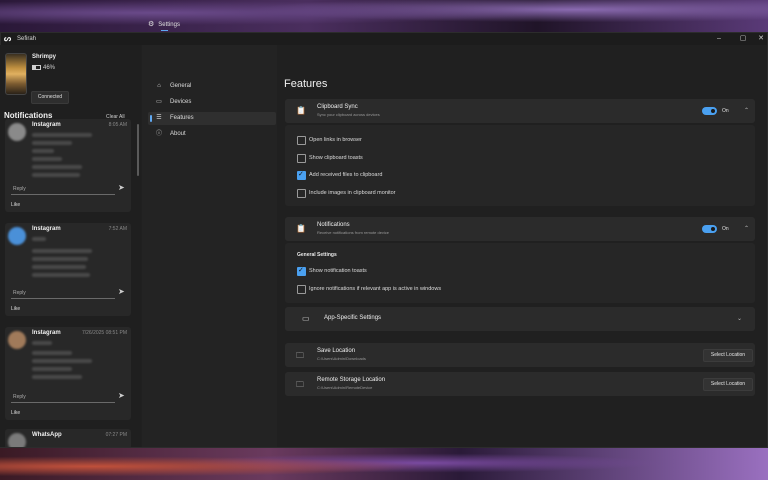 The width and height of the screenshot is (768, 480). Describe the element at coordinates (761, 39) in the screenshot. I see `close-button: ✕` at that location.